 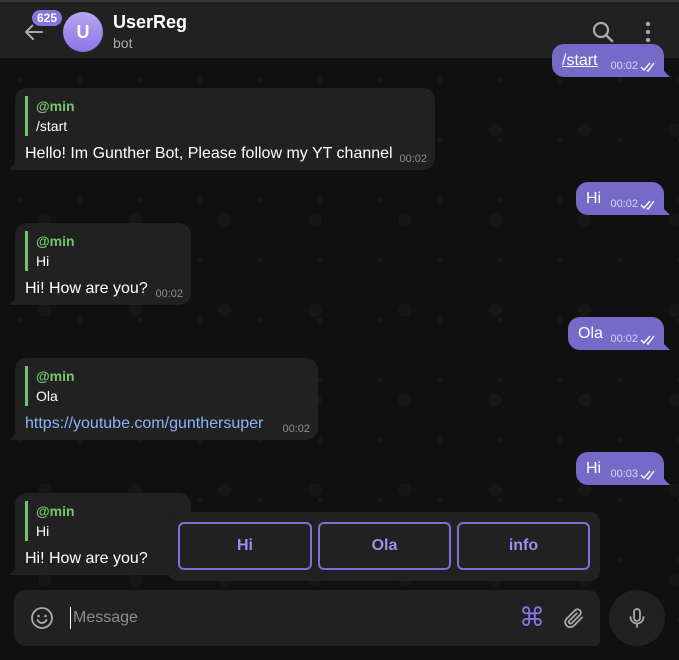 I want to click on message-incoming: @min Hi Hi! How are you? 00:02, so click(x=103, y=264).